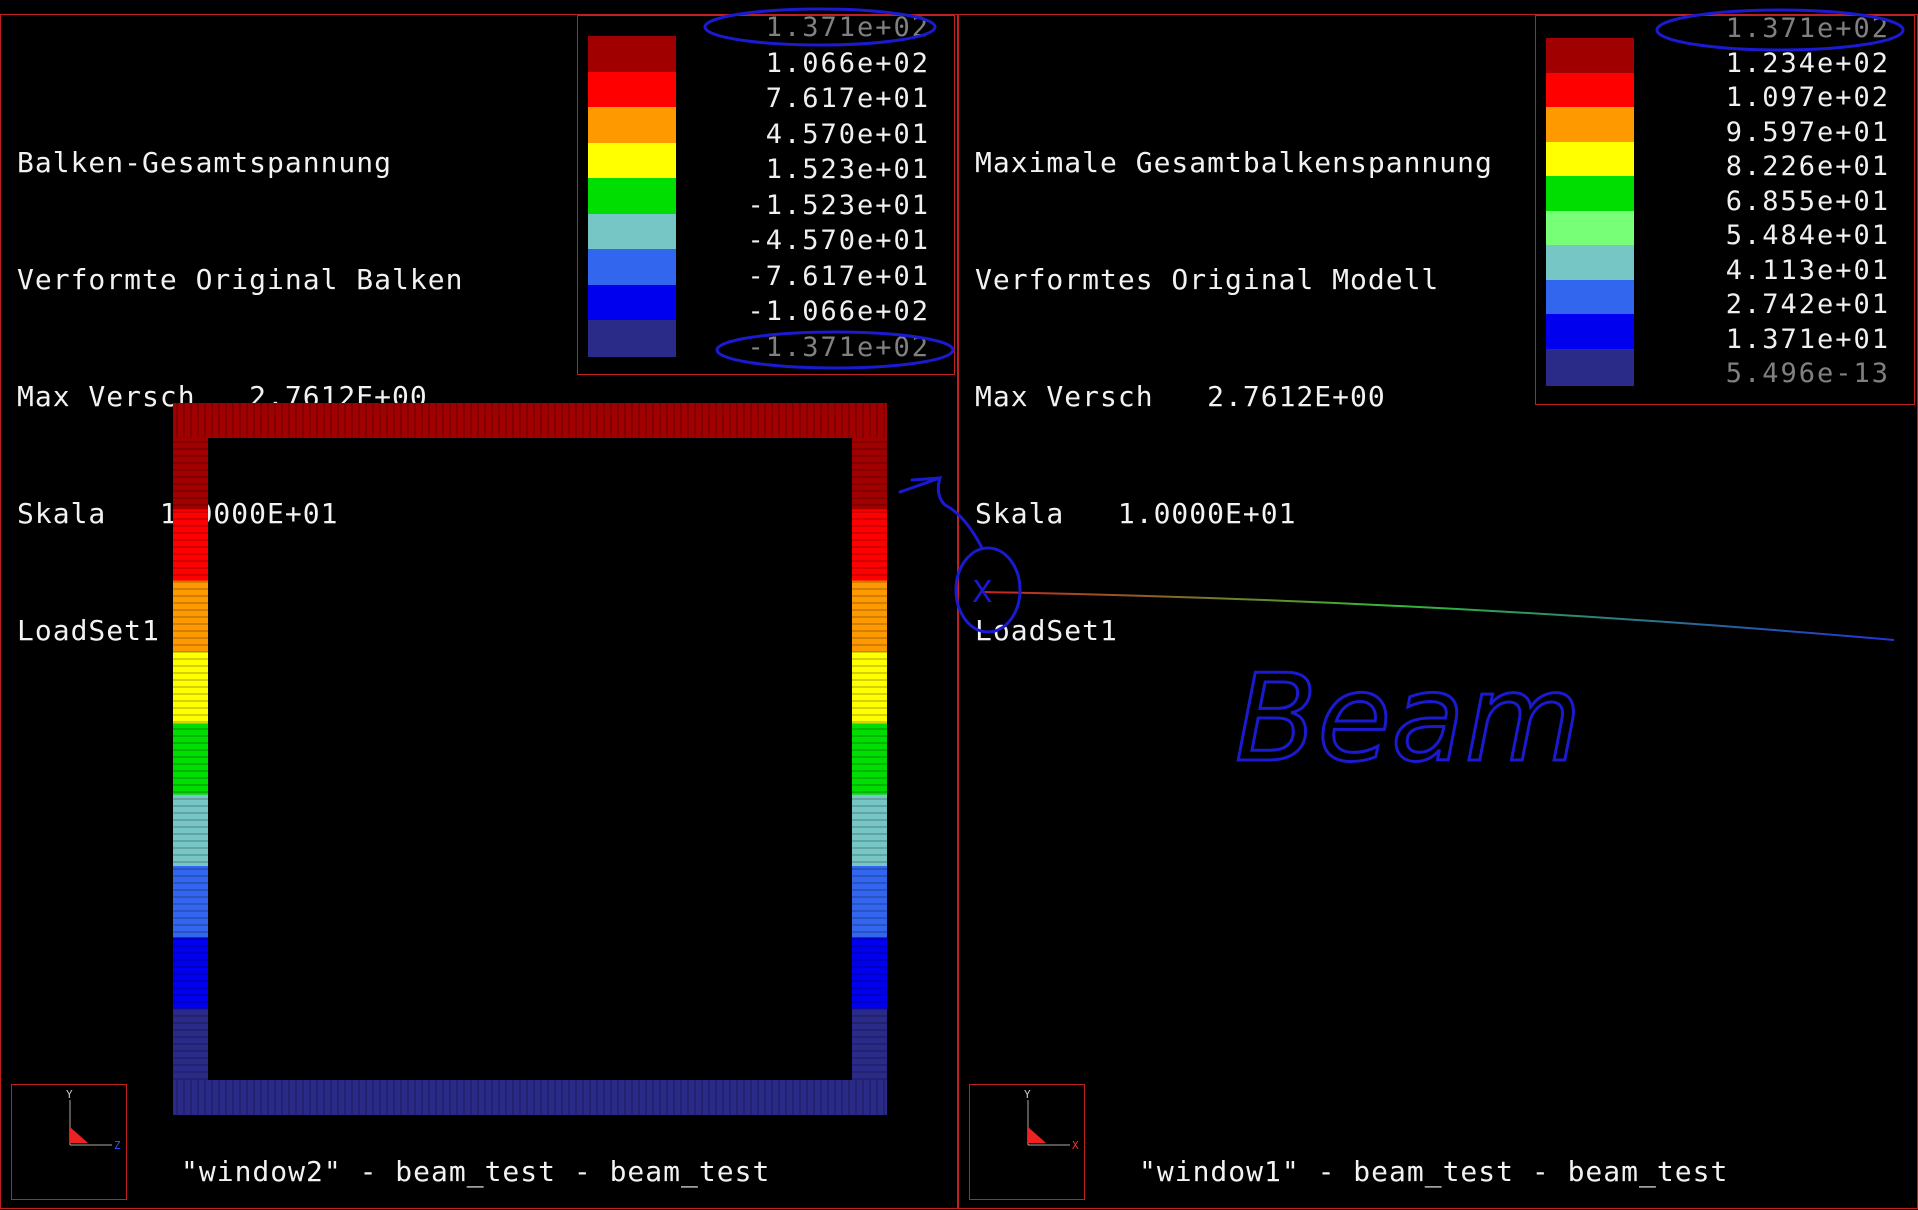  Describe the element at coordinates (1434, 1171) in the screenshot. I see `window-caption: "window1" - beam_test - beam_test` at that location.